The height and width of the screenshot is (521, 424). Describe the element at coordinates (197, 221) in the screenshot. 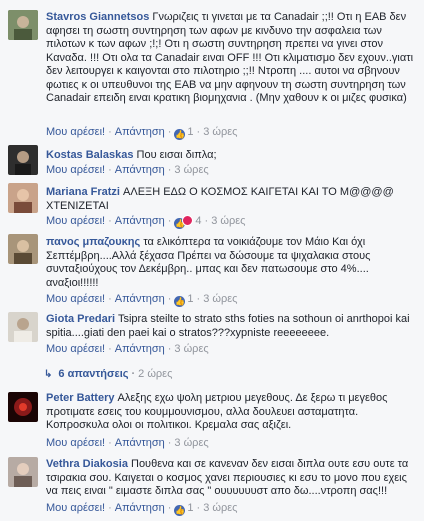

I see `reaction-count: 4` at that location.